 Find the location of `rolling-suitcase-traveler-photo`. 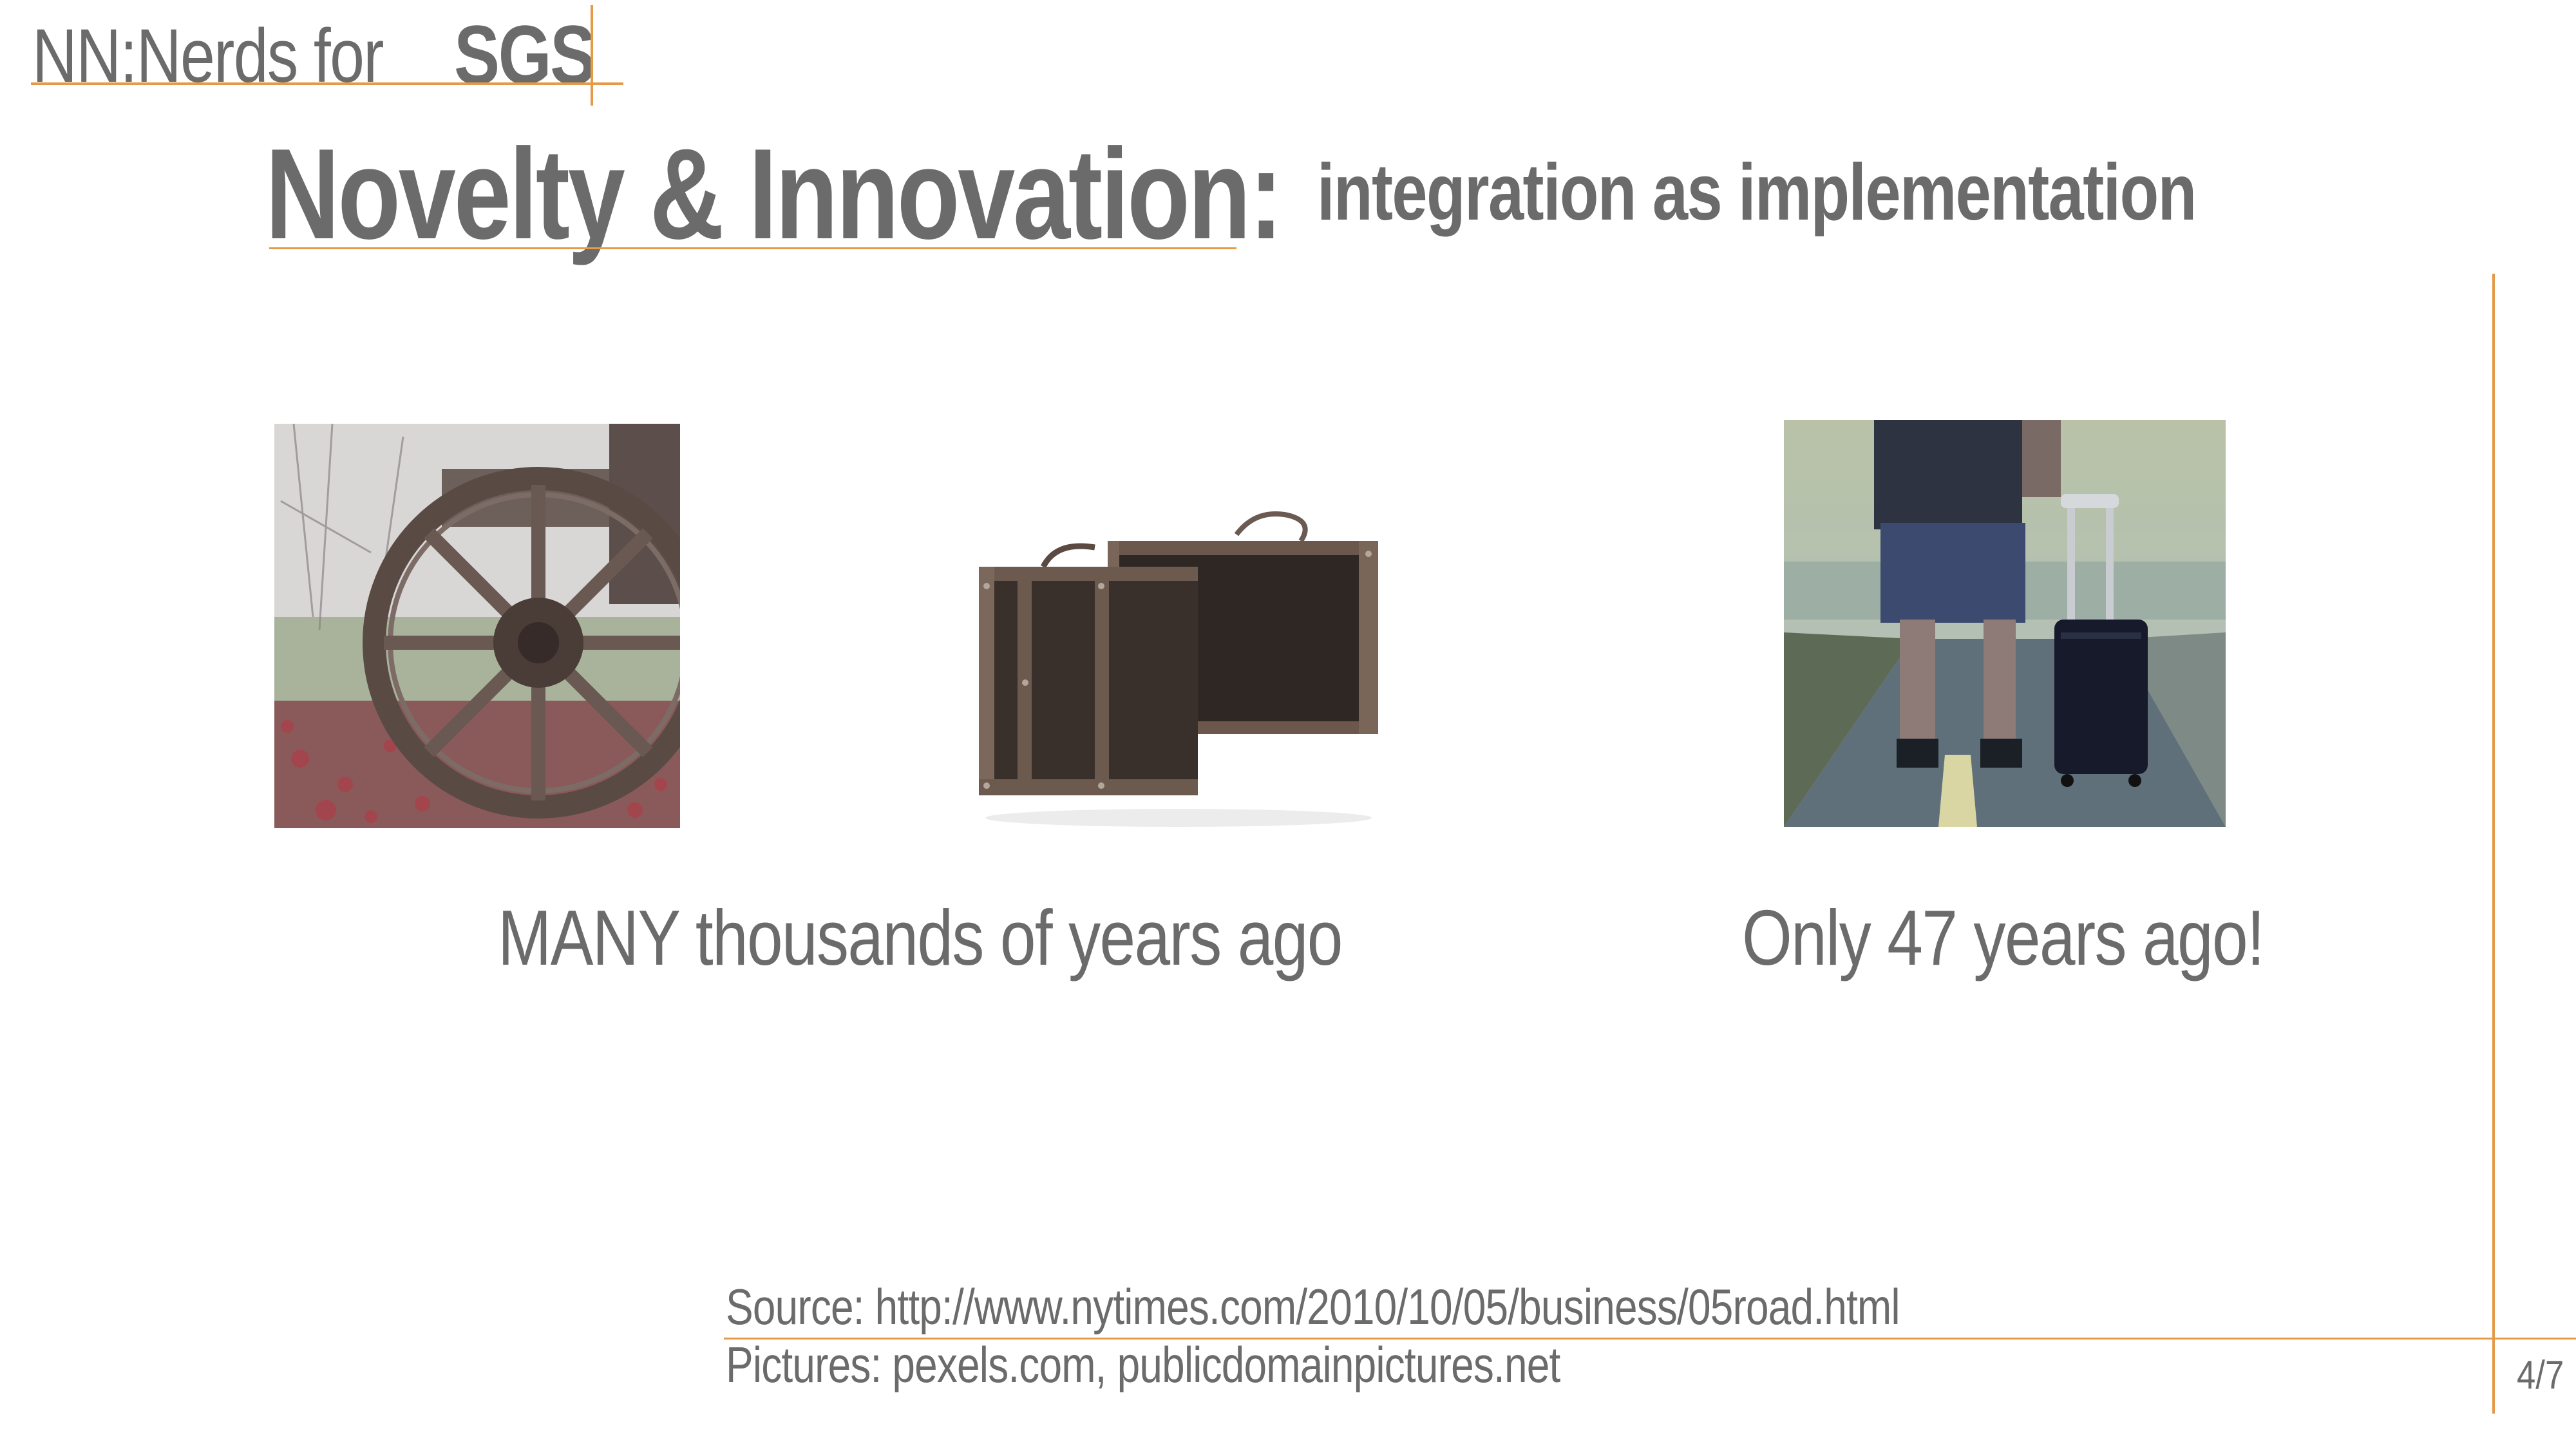

rolling-suitcase-traveler-photo is located at coordinates (2005, 623).